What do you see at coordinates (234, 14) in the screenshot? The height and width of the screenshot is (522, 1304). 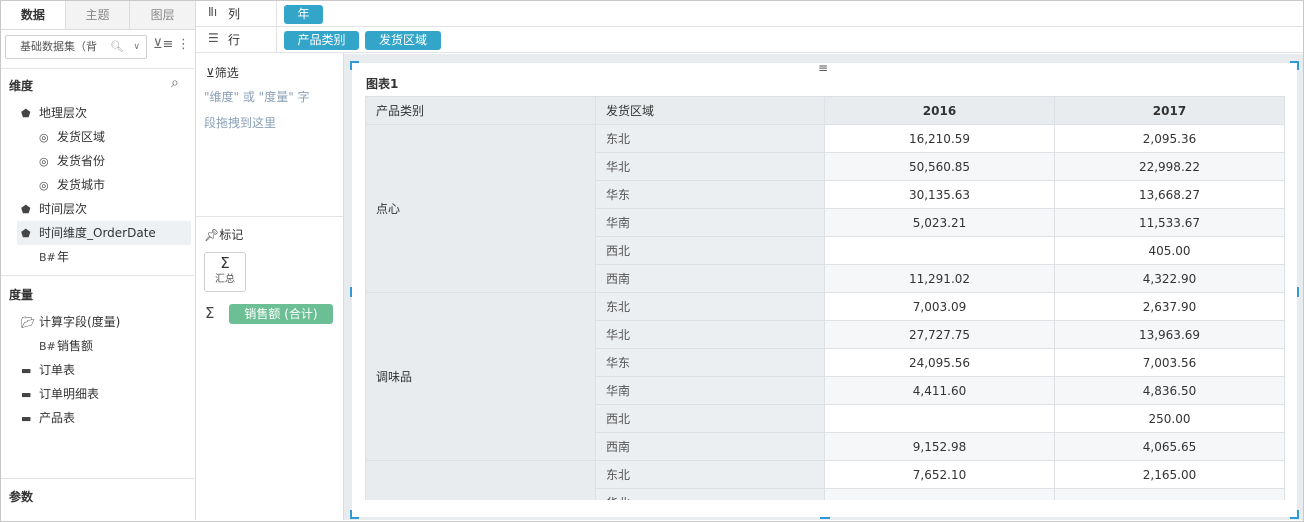 I see `column-shelf-label: 列` at bounding box center [234, 14].